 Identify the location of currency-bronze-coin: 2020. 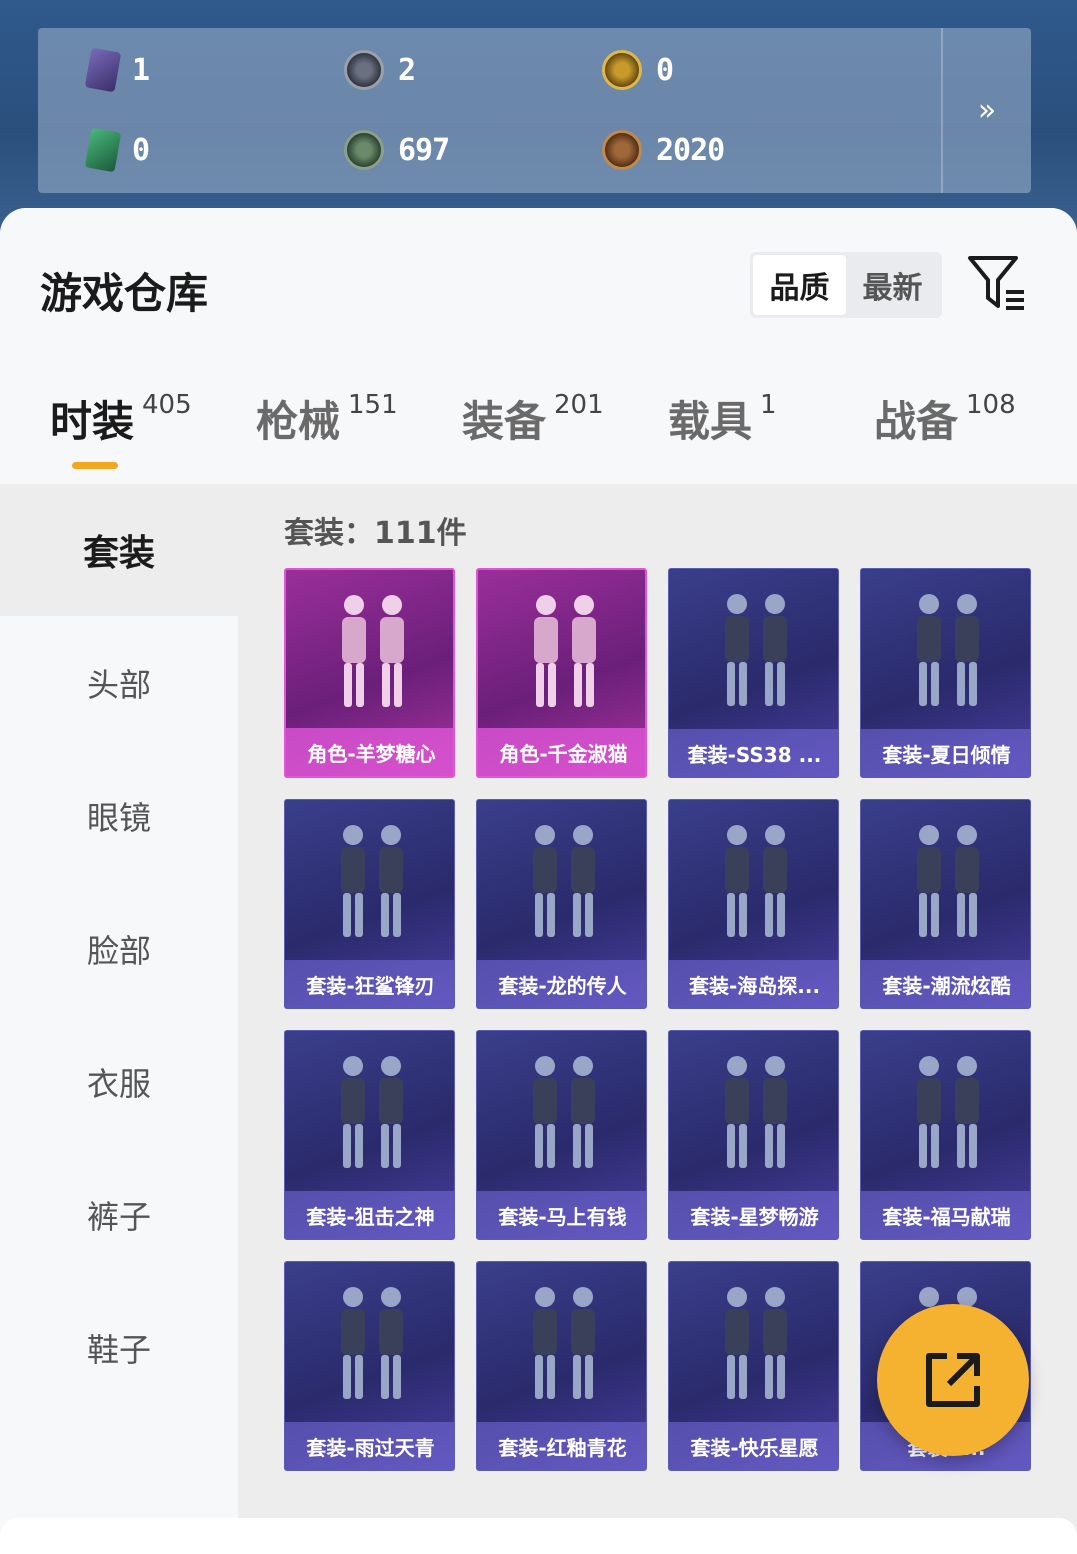
(663, 150).